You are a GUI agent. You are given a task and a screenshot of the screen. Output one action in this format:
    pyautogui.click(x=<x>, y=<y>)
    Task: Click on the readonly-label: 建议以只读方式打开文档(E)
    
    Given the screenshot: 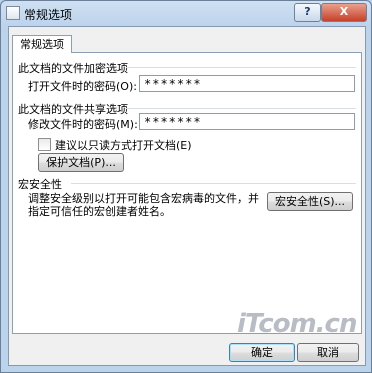 What is the action you would take?
    pyautogui.click(x=123, y=145)
    